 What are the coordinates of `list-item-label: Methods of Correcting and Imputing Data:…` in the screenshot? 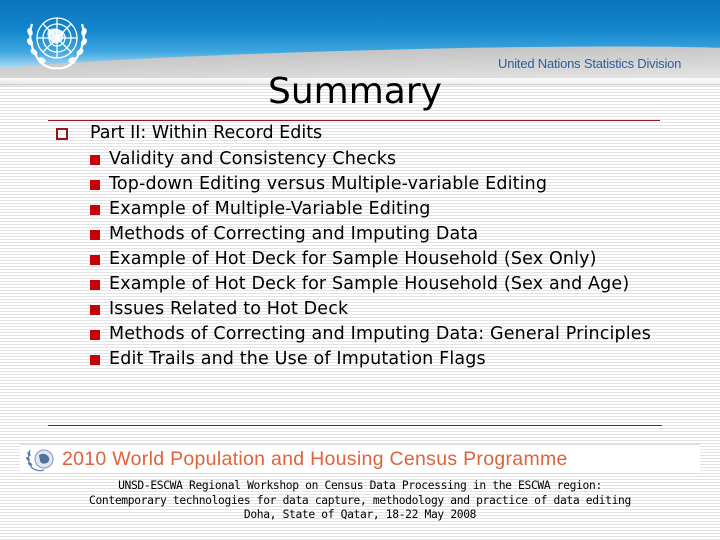 It's located at (380, 334).